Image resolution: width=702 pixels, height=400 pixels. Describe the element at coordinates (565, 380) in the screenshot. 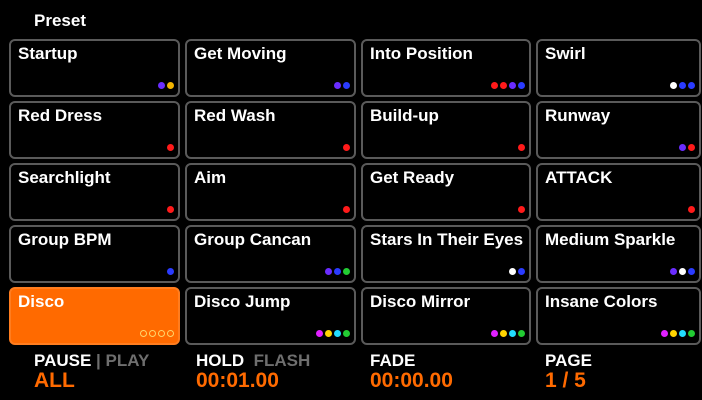

I see `page-value: 1 / 5` at that location.